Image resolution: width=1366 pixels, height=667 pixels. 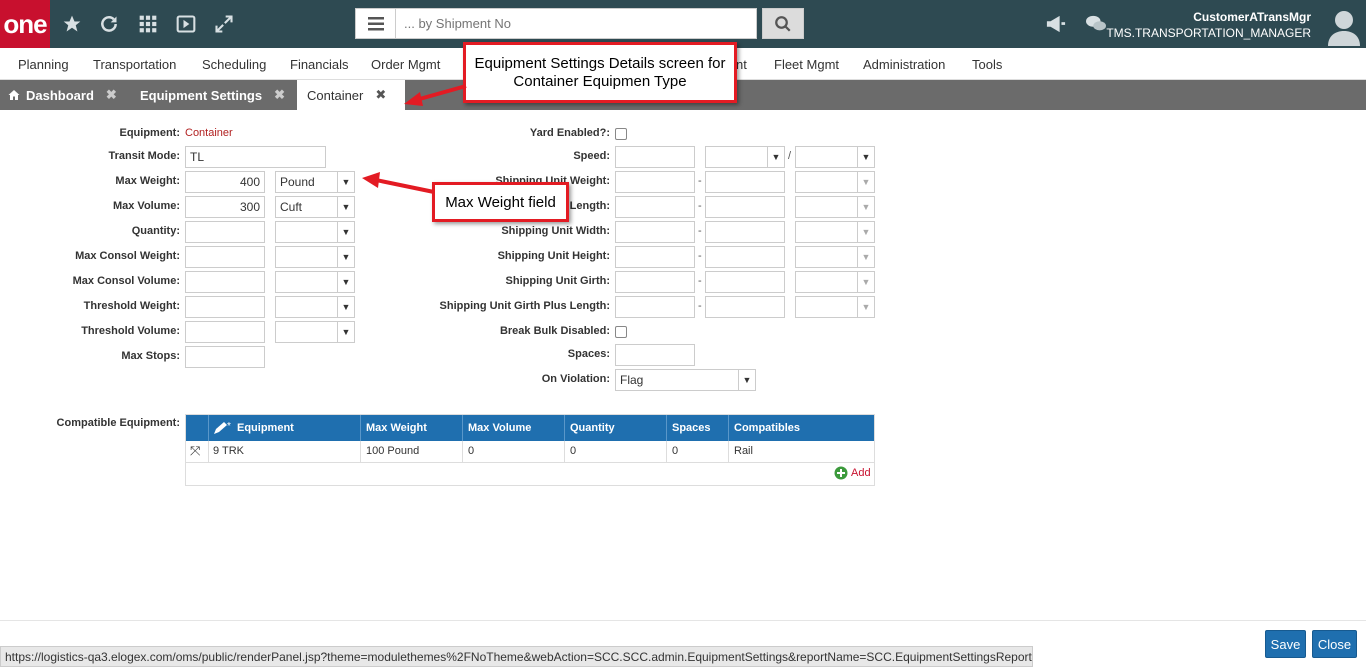 What do you see at coordinates (134, 64) in the screenshot?
I see `menu-transportation: Transportation` at bounding box center [134, 64].